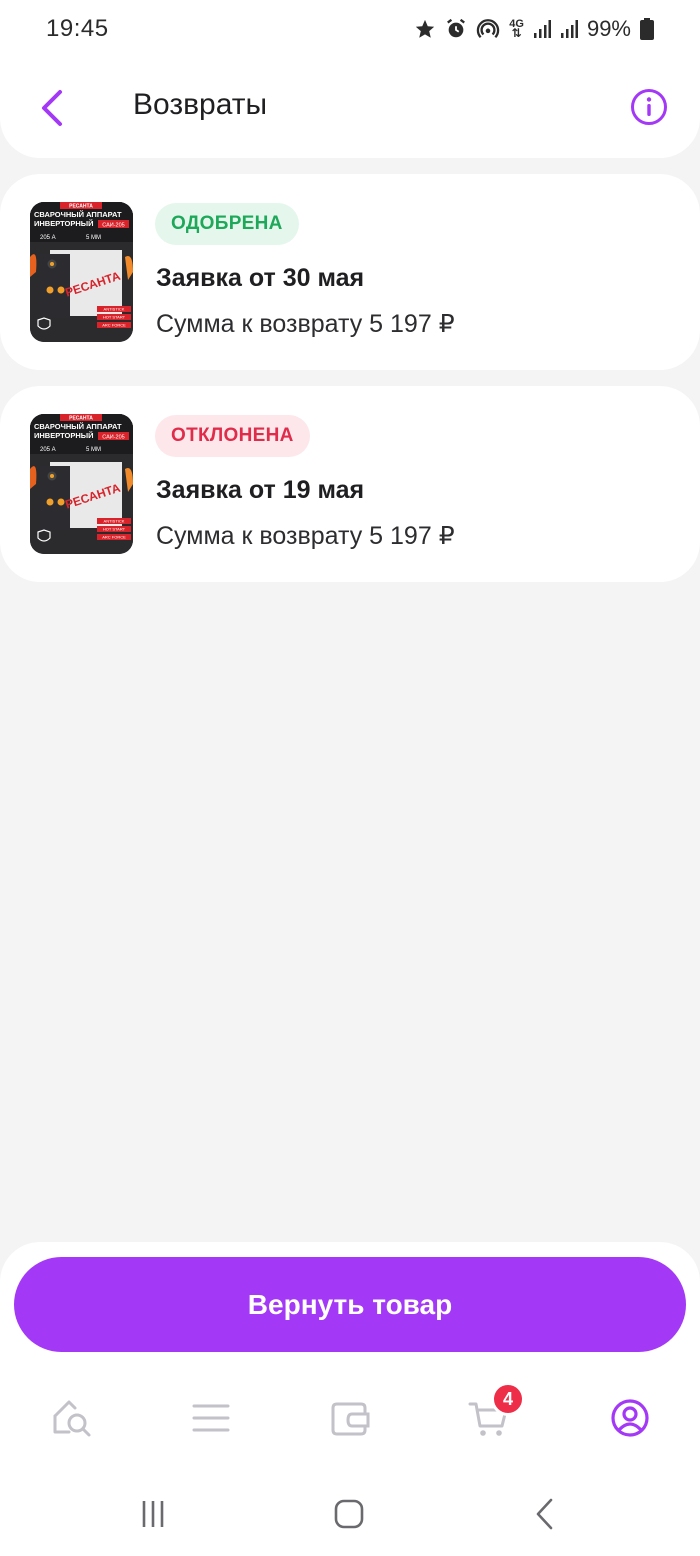 The image size is (700, 1556). Describe the element at coordinates (200, 104) in the screenshot. I see `page-title: Возвраты` at that location.